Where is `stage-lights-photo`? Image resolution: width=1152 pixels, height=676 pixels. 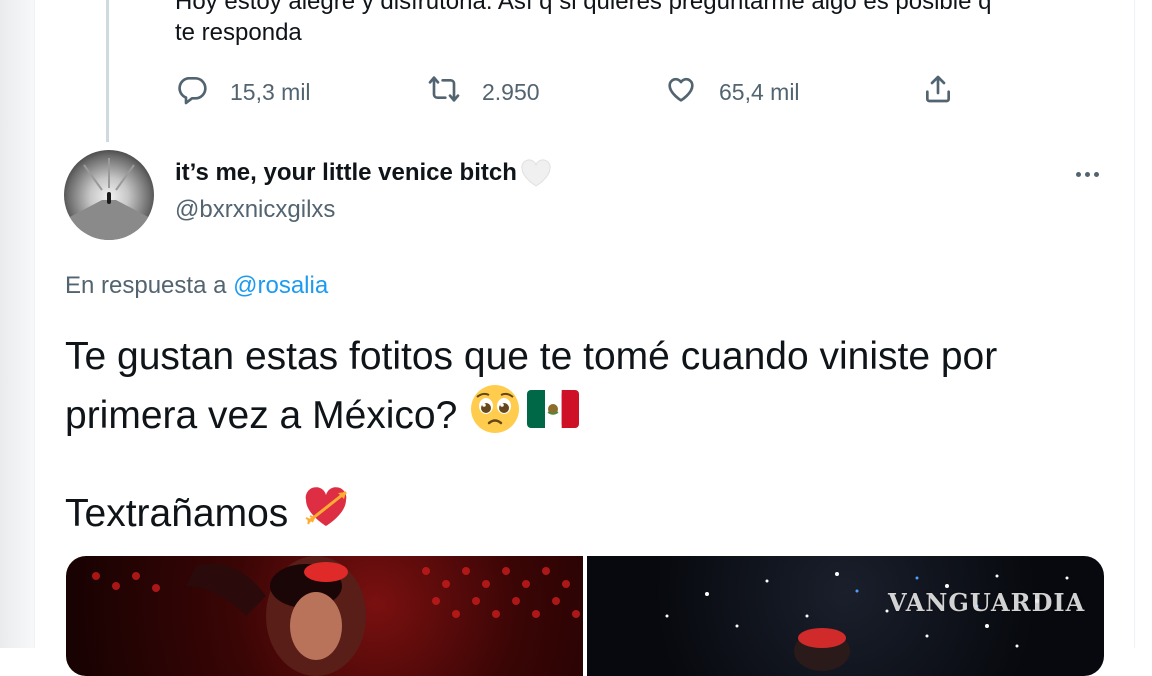 stage-lights-photo is located at coordinates (336, 616).